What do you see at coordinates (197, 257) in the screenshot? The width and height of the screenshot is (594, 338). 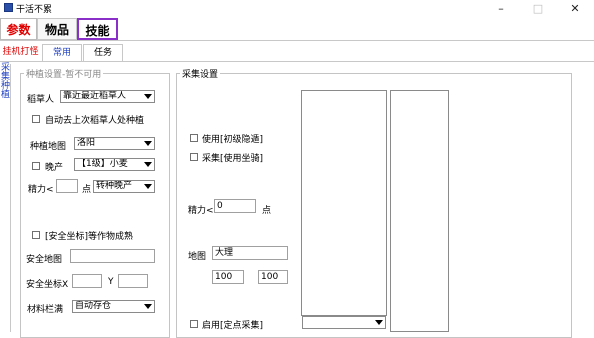 I see `gather-map-label: 地图` at bounding box center [197, 257].